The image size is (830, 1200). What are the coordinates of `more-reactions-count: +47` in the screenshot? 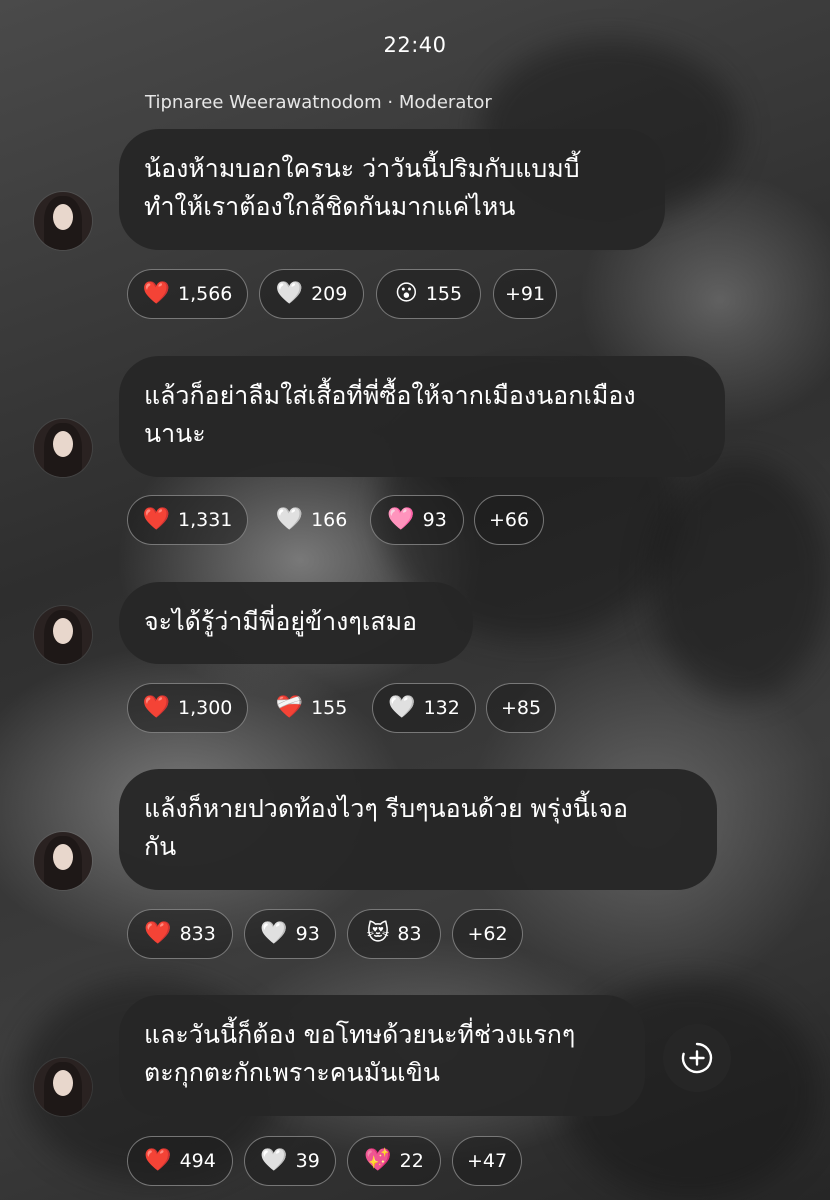 It's located at (487, 1161).